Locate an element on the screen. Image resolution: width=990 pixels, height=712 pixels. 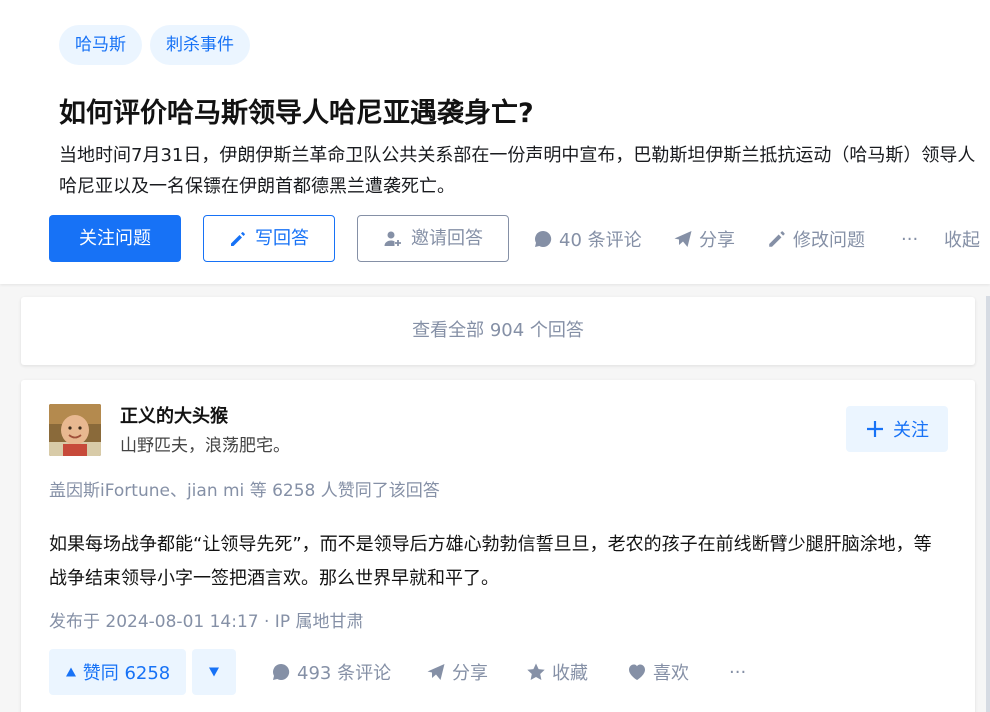
like-button: 喜欢 is located at coordinates (658, 672).